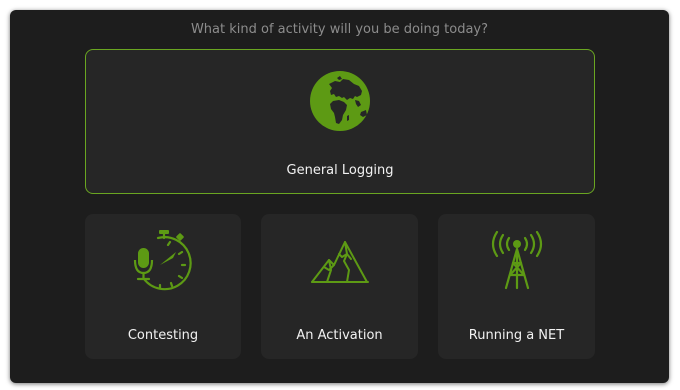  I want to click on globe-icon, so click(340, 101).